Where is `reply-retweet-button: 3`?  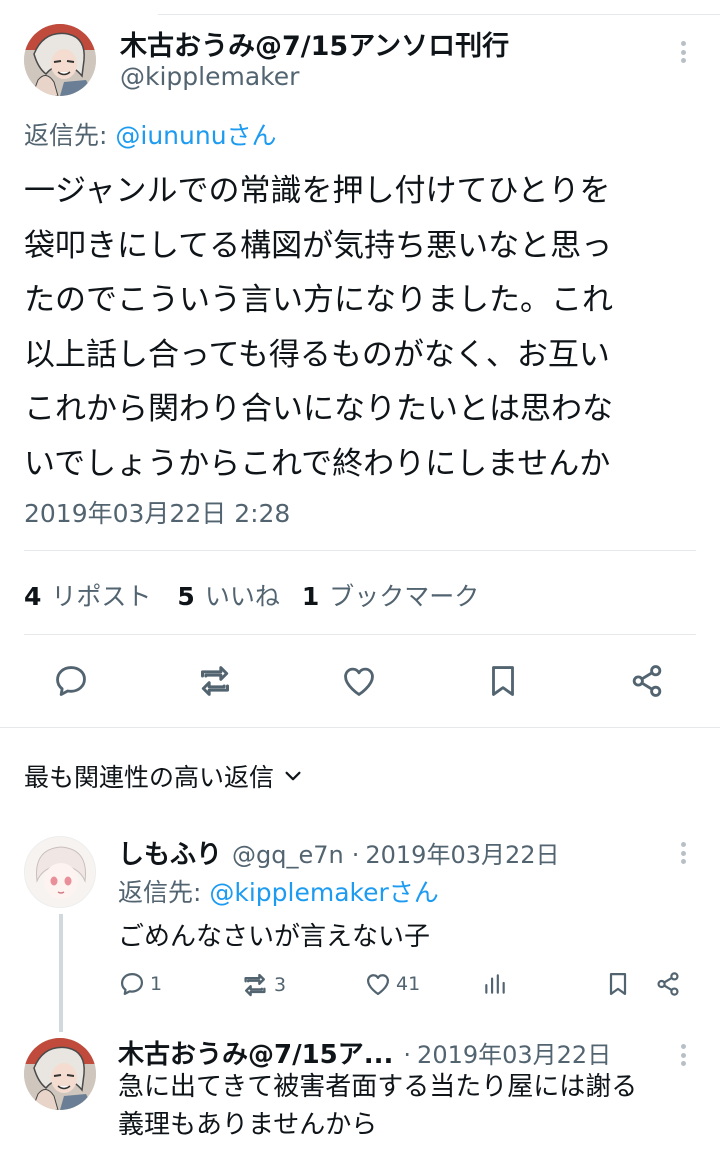 reply-retweet-button: 3 is located at coordinates (263, 985).